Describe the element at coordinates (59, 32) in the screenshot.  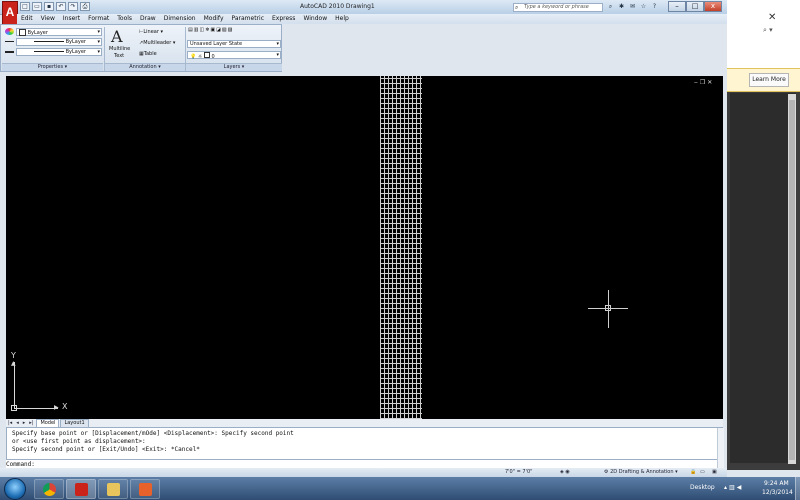
I see `color-dropdown: ByLayer ▾` at that location.